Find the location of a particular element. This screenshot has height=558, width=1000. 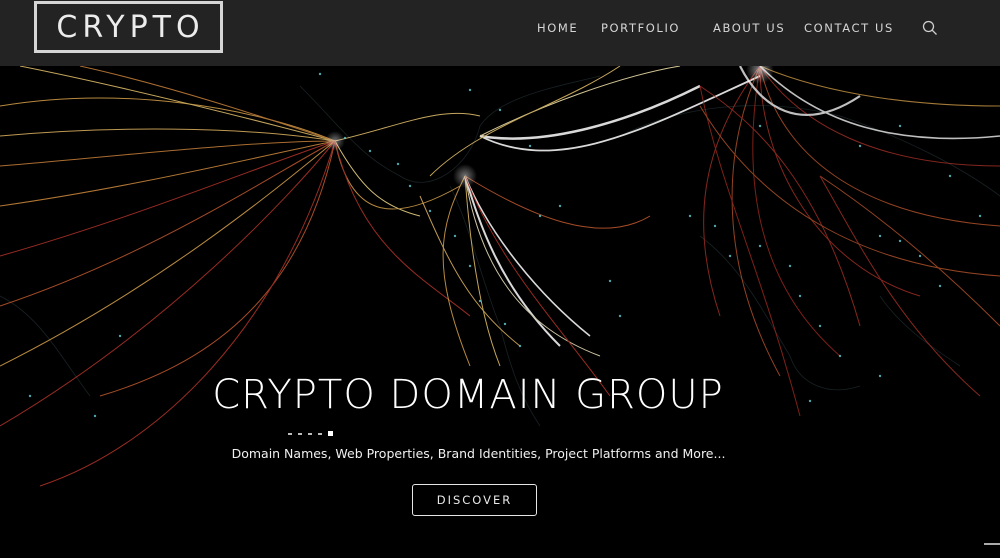

nav-item-portfolio: PORTFOLIO is located at coordinates (640, 28).